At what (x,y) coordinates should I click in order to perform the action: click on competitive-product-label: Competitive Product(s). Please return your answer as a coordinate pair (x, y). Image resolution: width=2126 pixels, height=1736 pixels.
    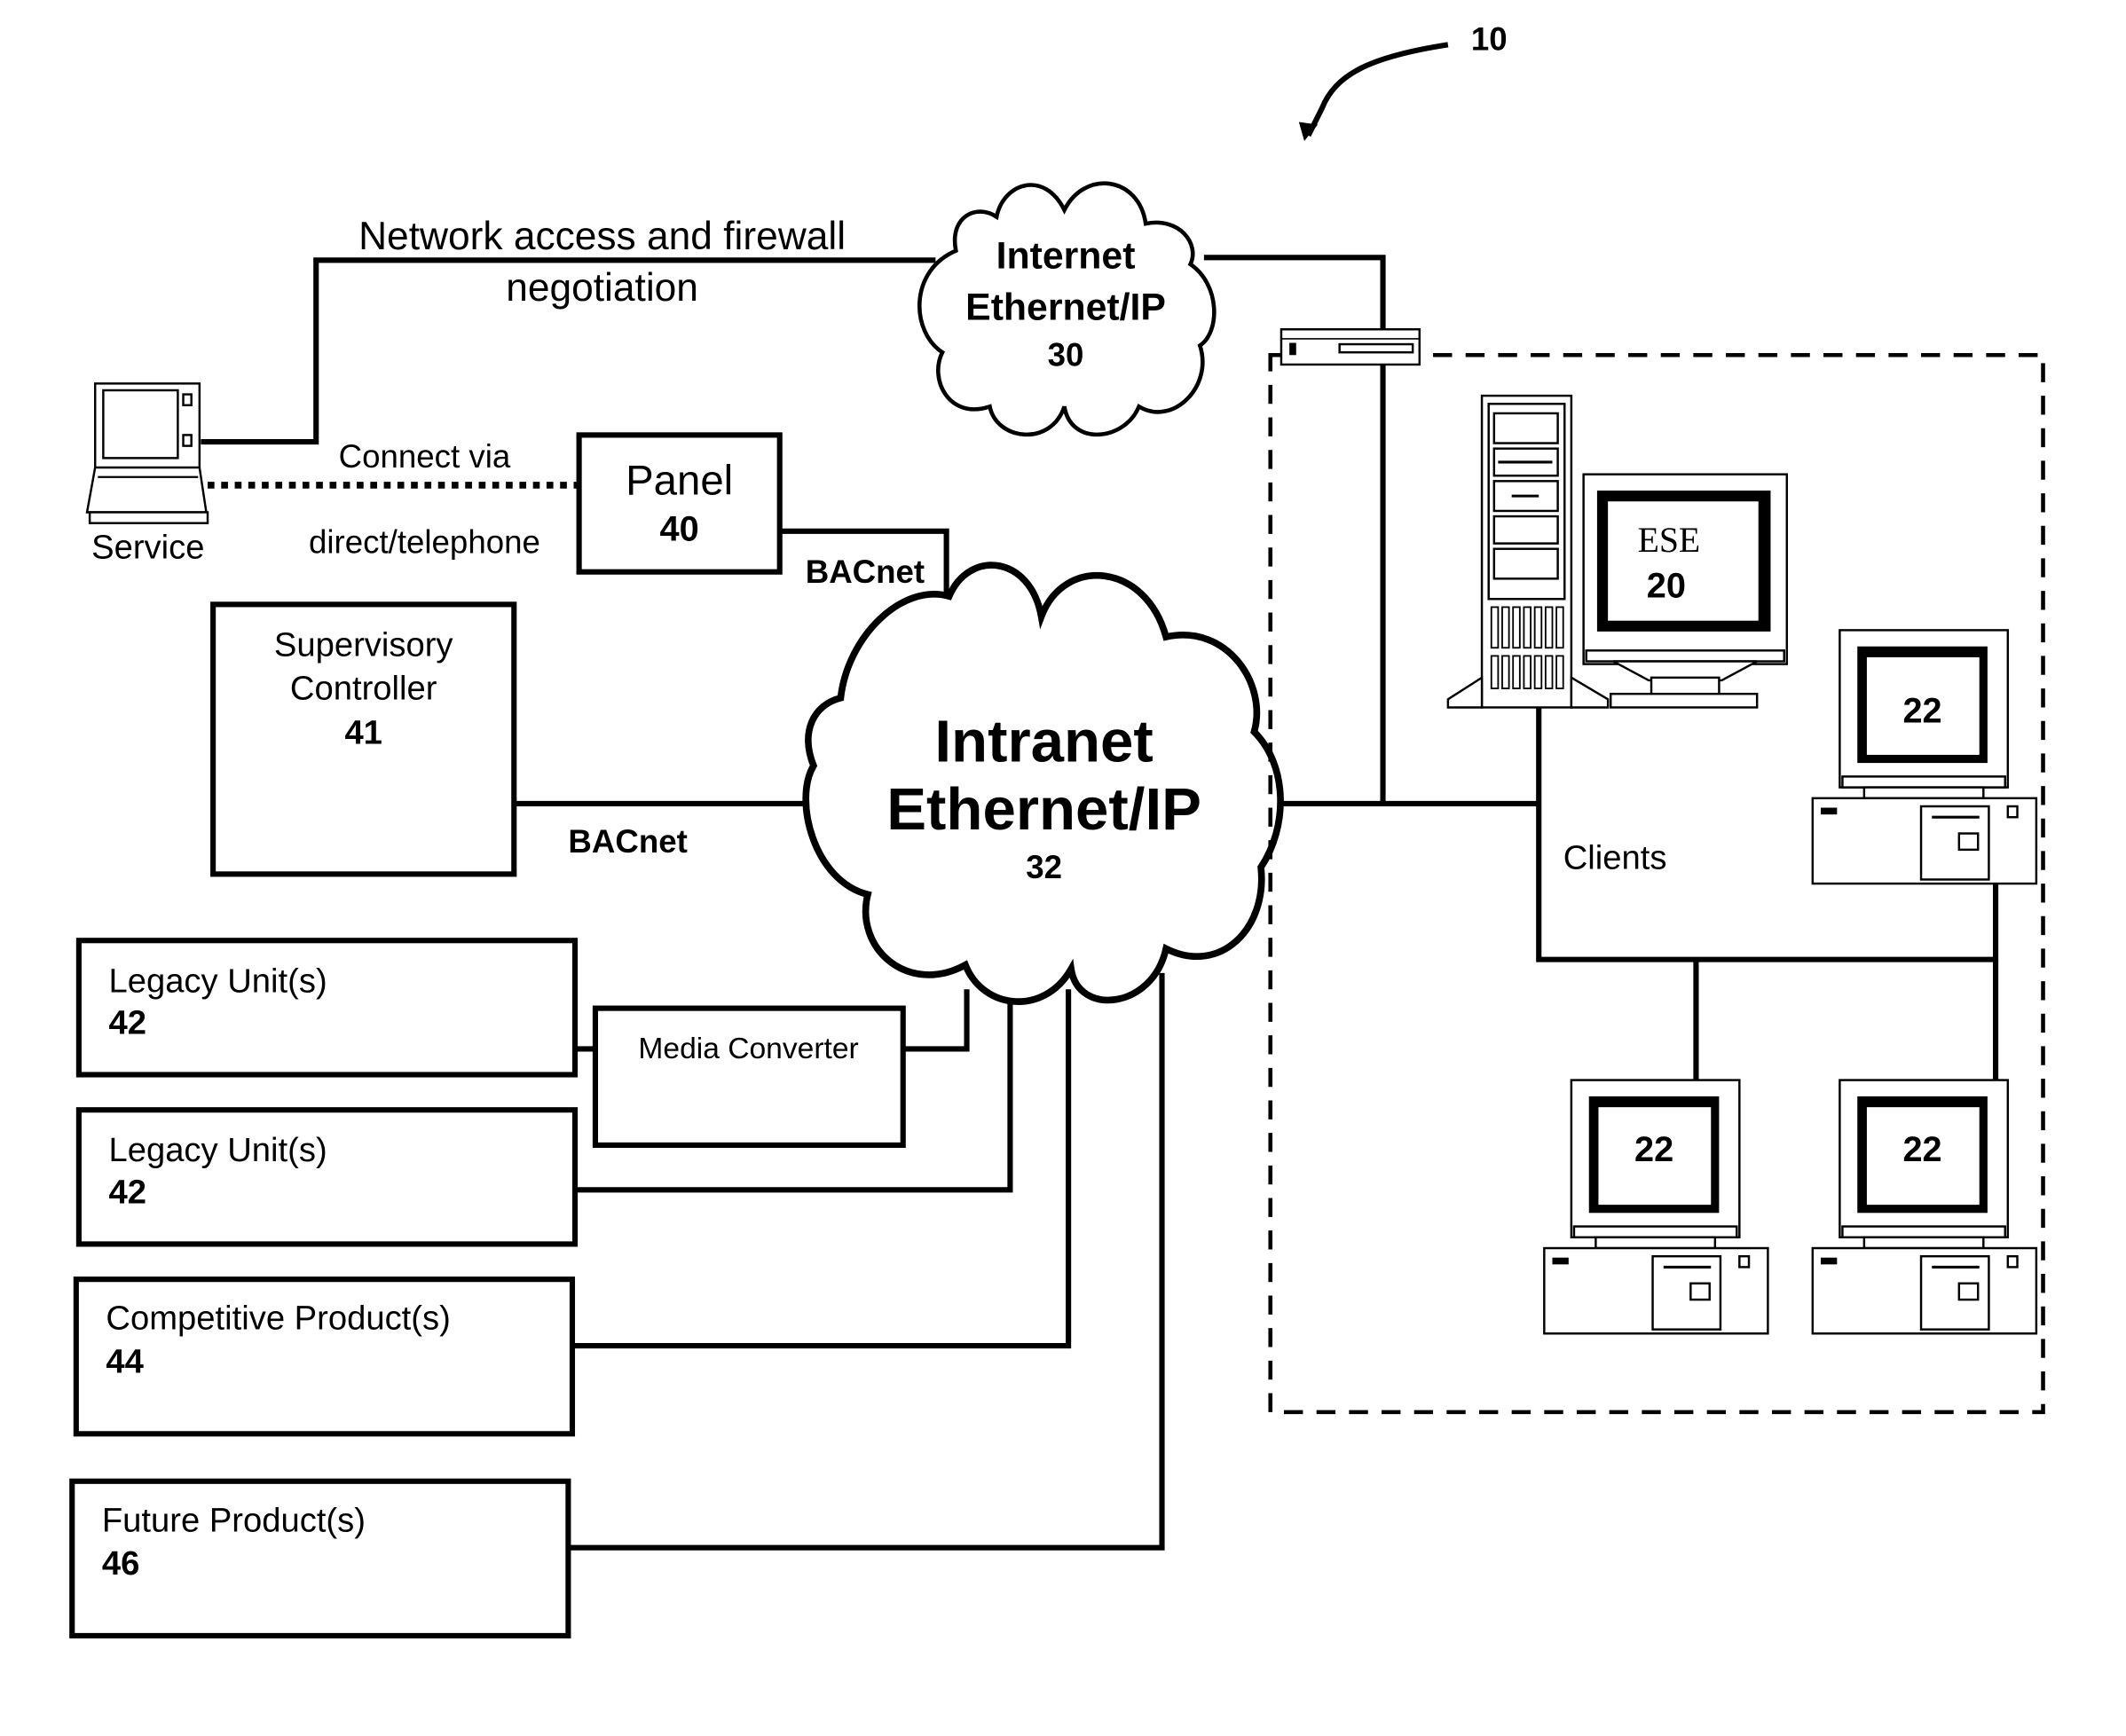
    Looking at the image, I should click on (278, 1319).